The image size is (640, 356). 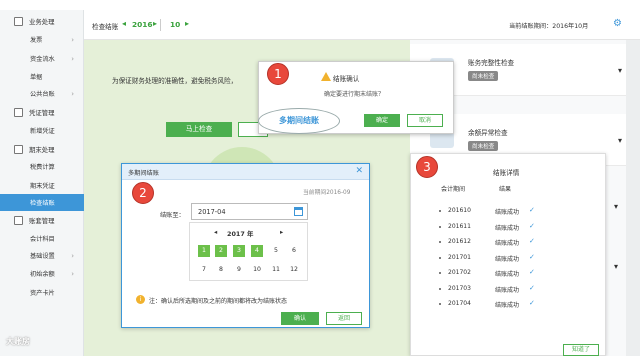 What do you see at coordinates (276, 251) in the screenshot?
I see `month-cell: 5` at bounding box center [276, 251].